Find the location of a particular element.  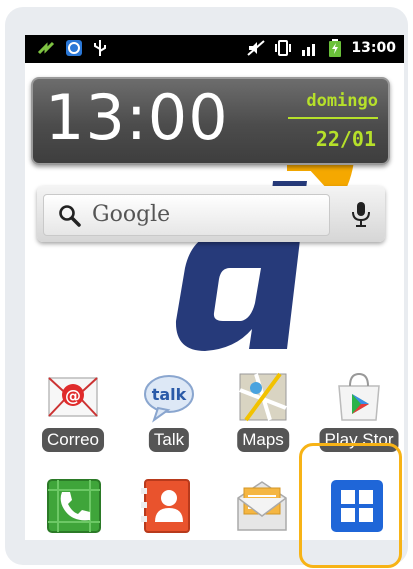

mic-icon is located at coordinates (361, 214).